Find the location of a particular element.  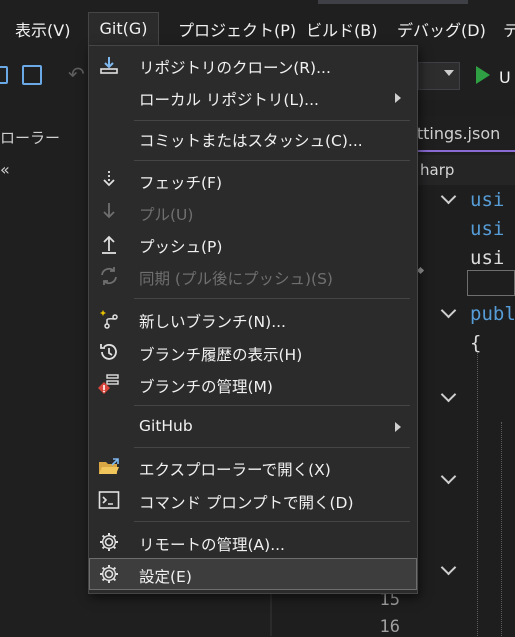

menu-item-sync: 同期 (プル後にプッシュ)(S) is located at coordinates (253, 276).